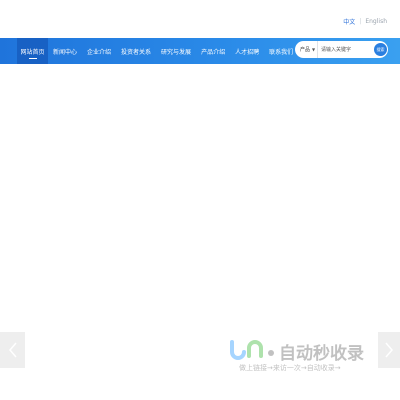 This screenshot has height=400, width=400. Describe the element at coordinates (99, 51) in the screenshot. I see `nav-item-company: 企业介绍` at that location.